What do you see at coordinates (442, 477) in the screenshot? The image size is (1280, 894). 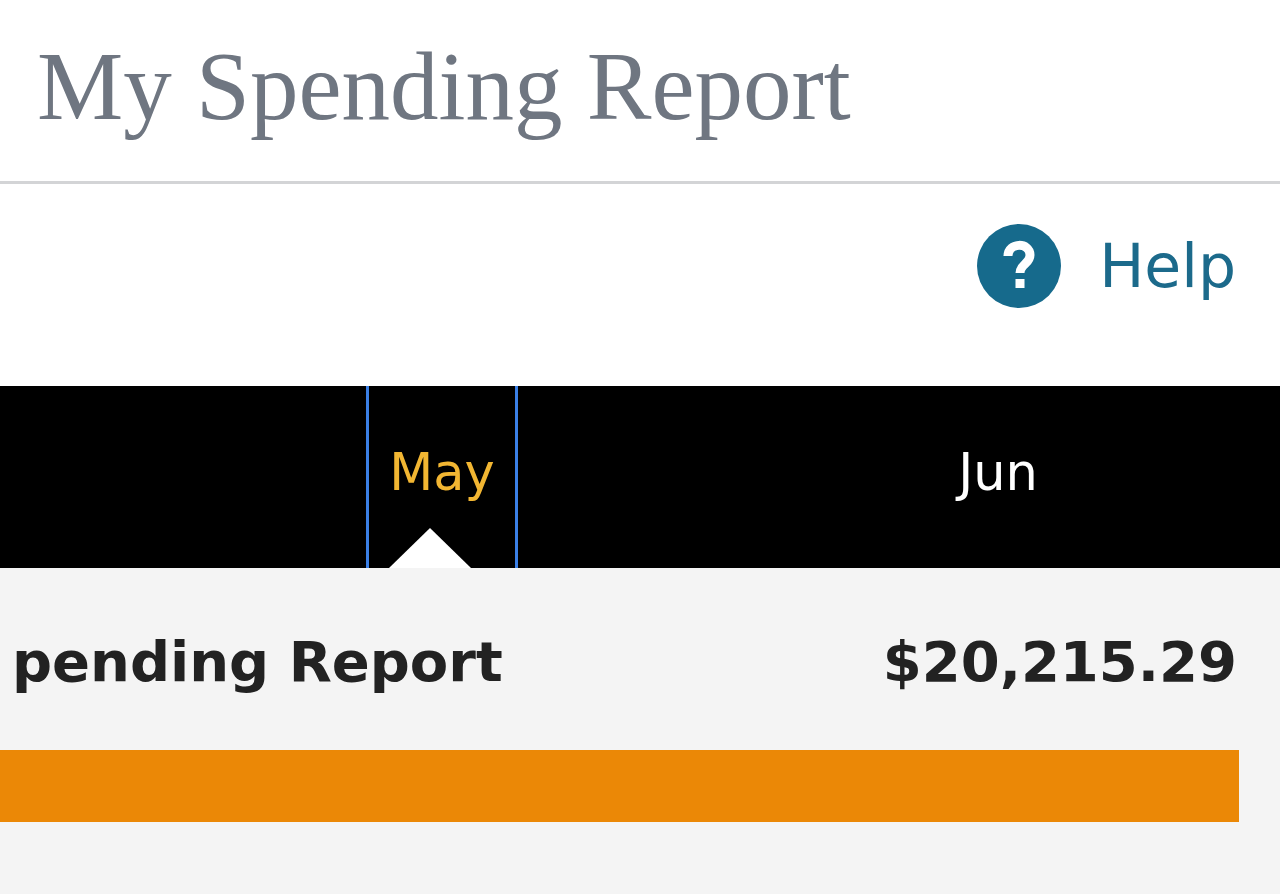 I see `month-tab: May` at bounding box center [442, 477].